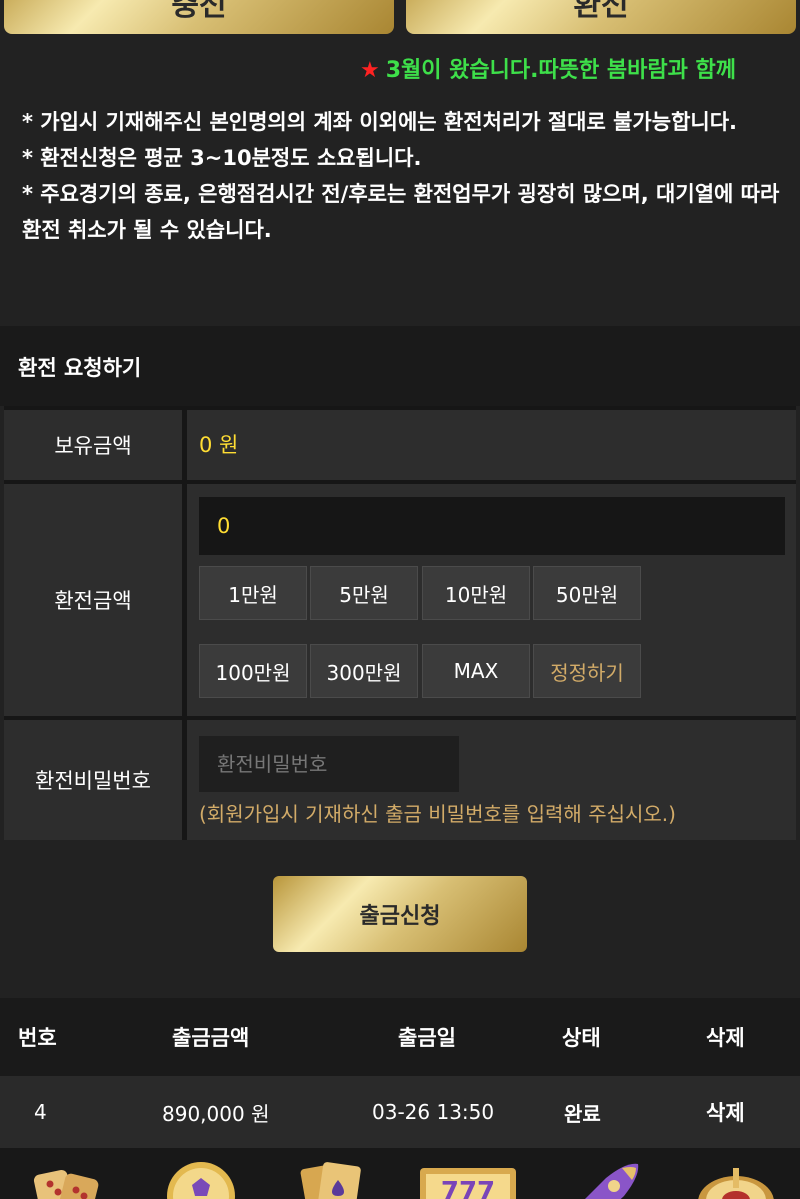  Describe the element at coordinates (601, 11) in the screenshot. I see `tab-exchange-label: 환전` at that location.